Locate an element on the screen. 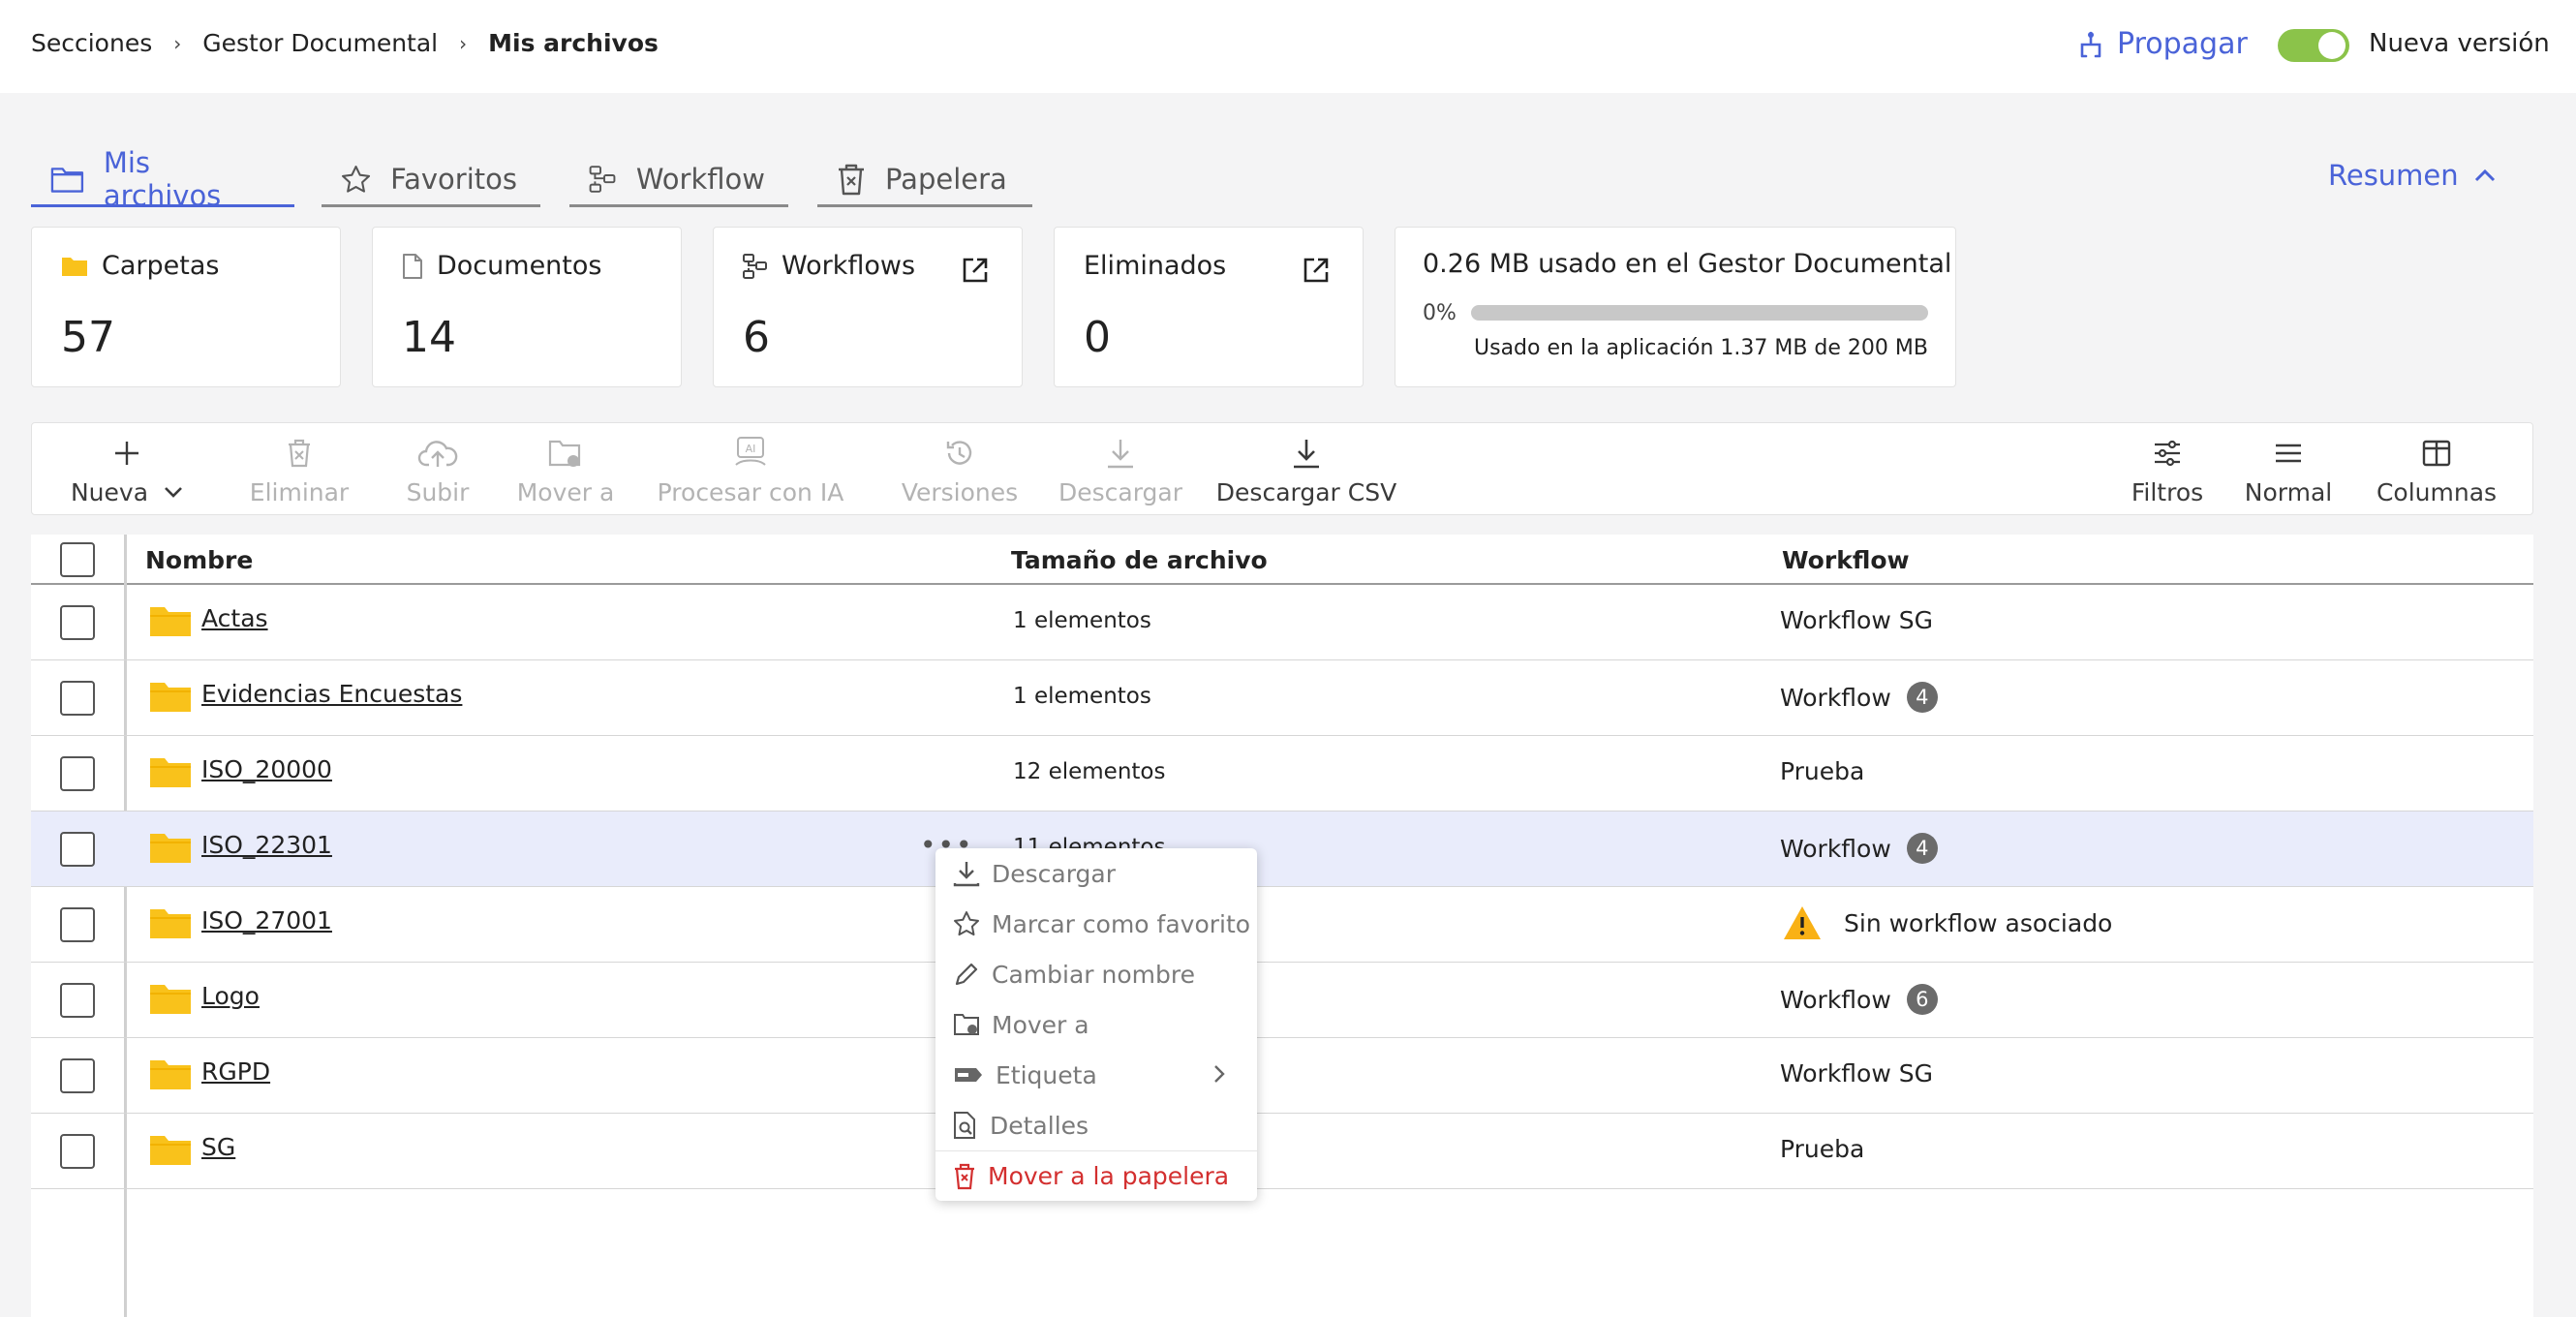 Image resolution: width=2576 pixels, height=1317 pixels. download-icon is located at coordinates (1306, 453).